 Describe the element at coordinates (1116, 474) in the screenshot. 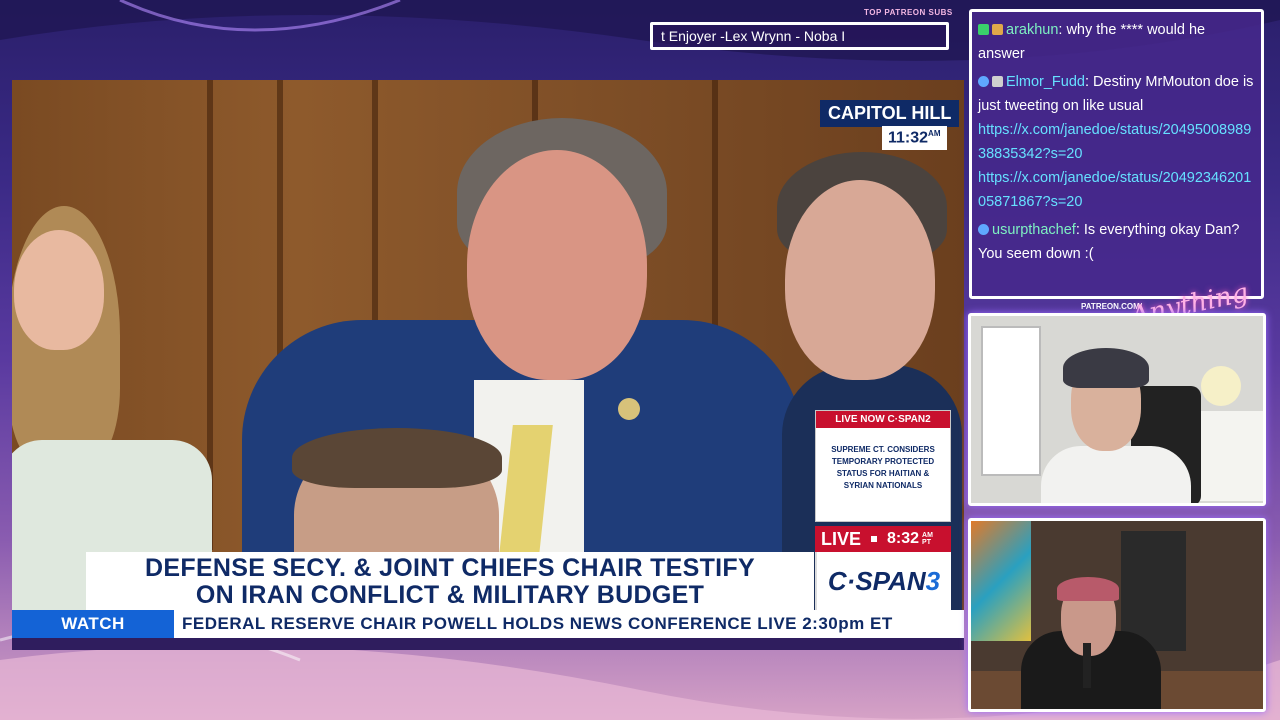

I see `host-body` at that location.